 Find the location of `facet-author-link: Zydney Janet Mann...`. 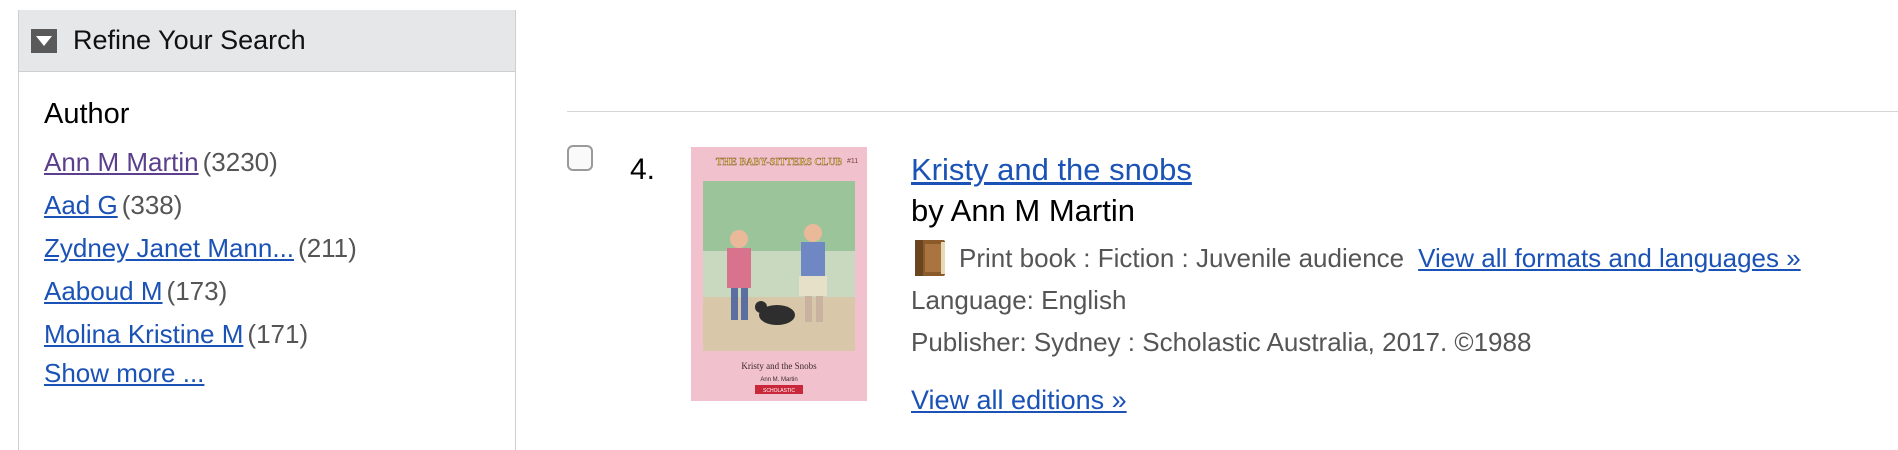

facet-author-link: Zydney Janet Mann... is located at coordinates (169, 248).